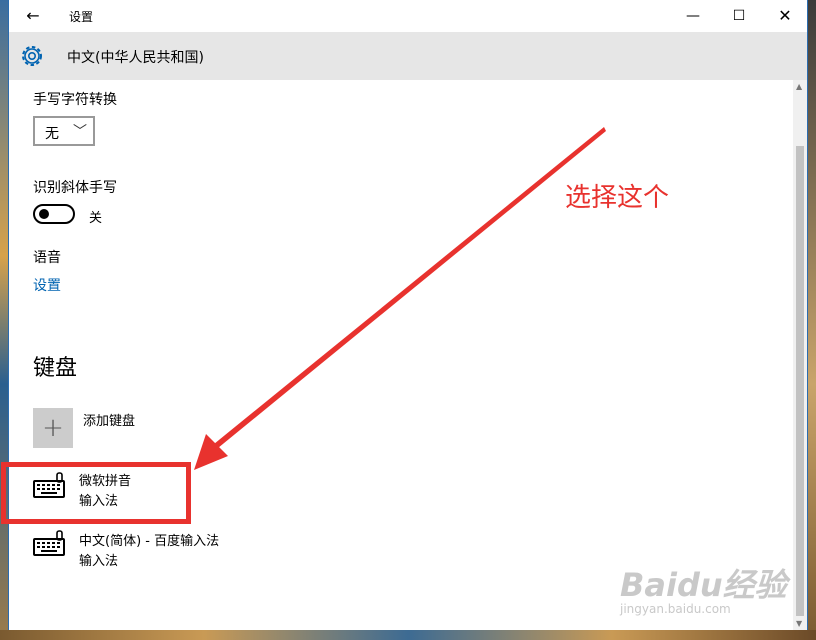 Image resolution: width=816 pixels, height=640 pixels. Describe the element at coordinates (703, 585) in the screenshot. I see `baidu-logo: Baidu经验` at that location.